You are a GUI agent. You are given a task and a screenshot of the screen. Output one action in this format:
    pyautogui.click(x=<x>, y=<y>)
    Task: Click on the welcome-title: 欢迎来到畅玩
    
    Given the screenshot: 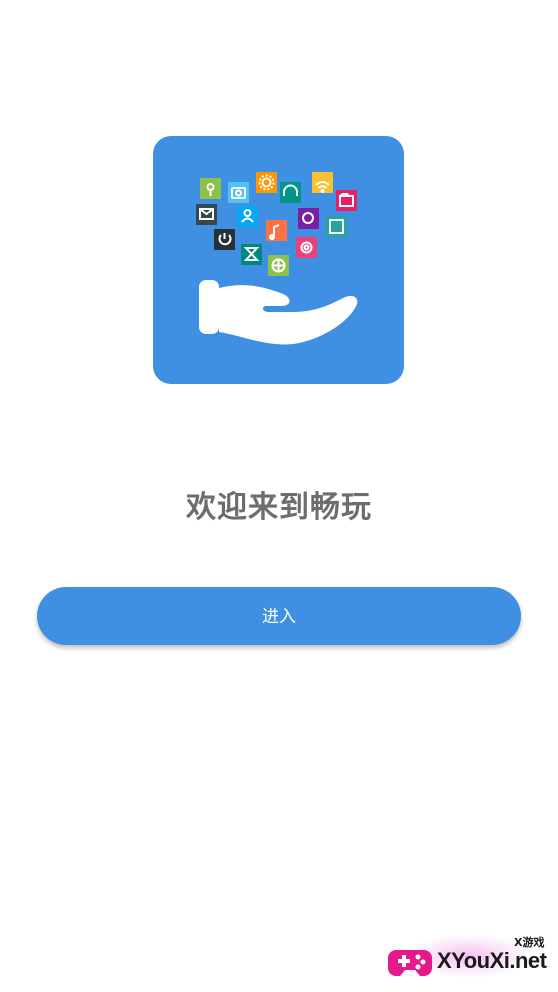 What is the action you would take?
    pyautogui.click(x=279, y=507)
    